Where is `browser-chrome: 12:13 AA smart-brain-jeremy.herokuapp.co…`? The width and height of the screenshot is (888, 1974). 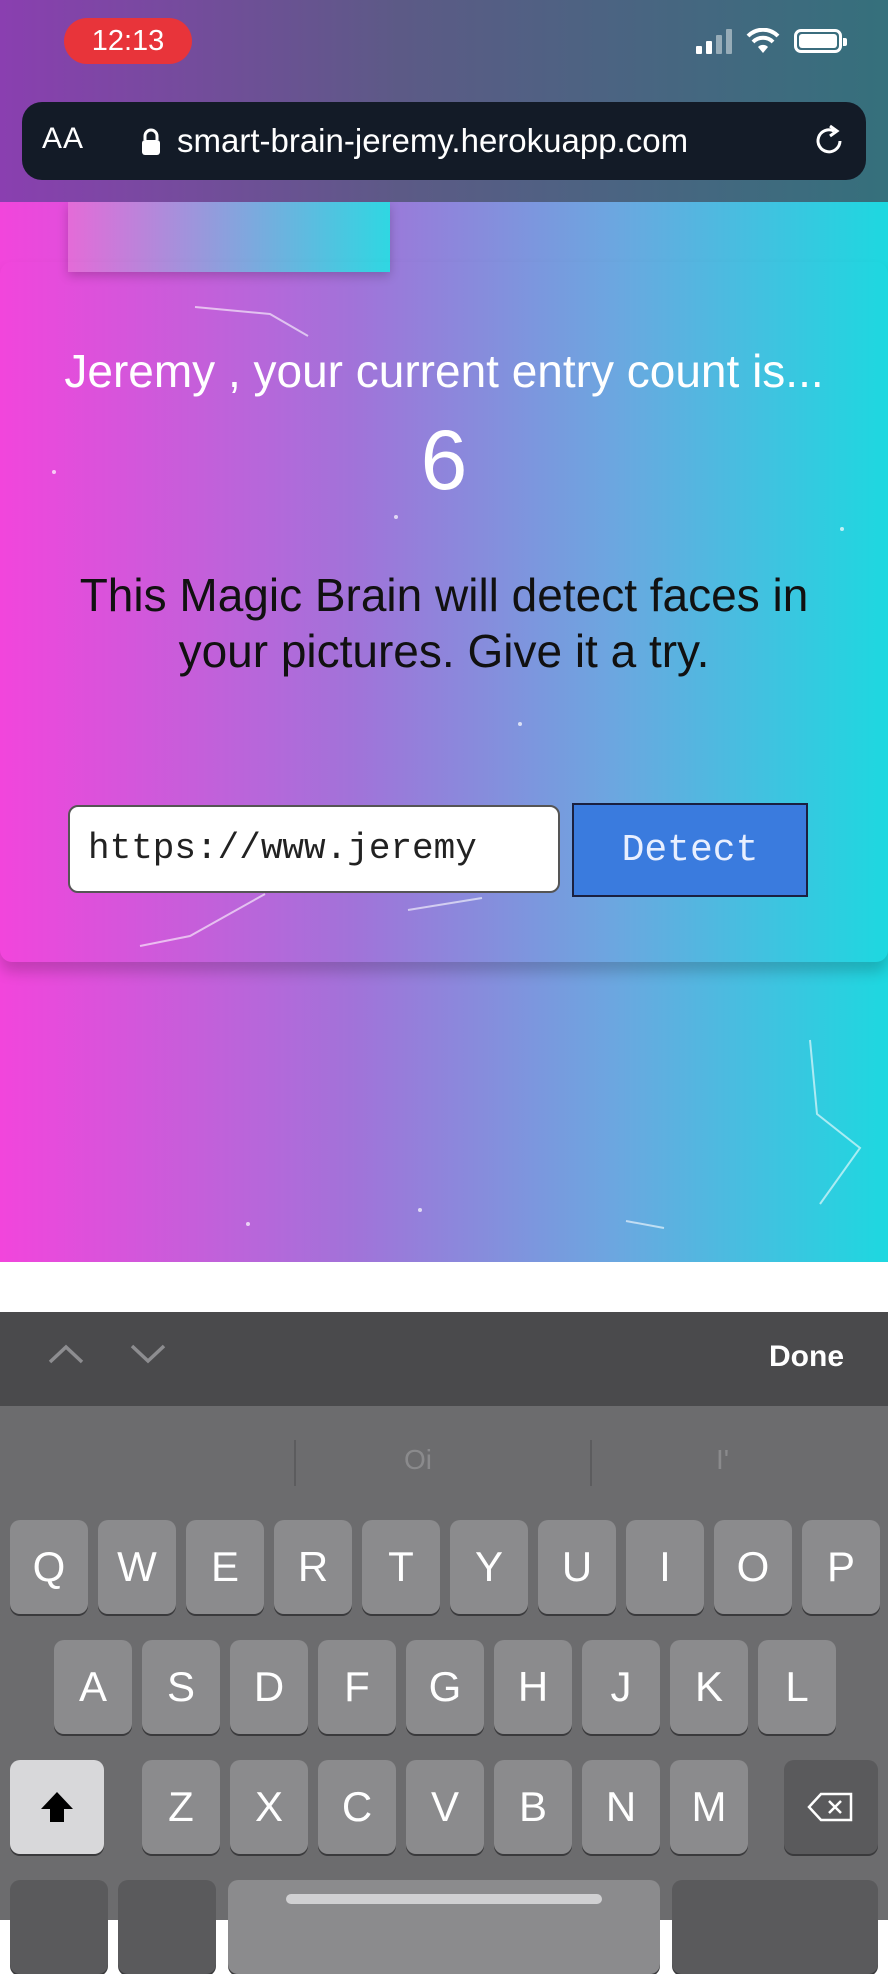
browser-chrome: 12:13 AA smart-brain-jeremy.herokuapp.co… is located at coordinates (444, 101).